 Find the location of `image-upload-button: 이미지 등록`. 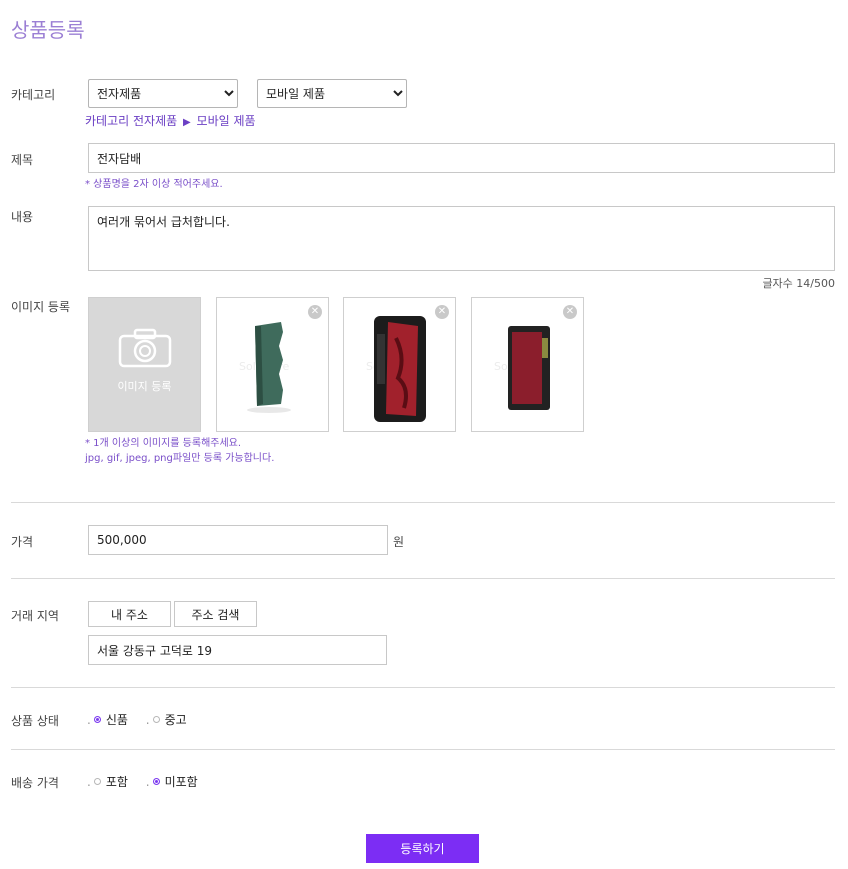

image-upload-button: 이미지 등록 is located at coordinates (144, 364).